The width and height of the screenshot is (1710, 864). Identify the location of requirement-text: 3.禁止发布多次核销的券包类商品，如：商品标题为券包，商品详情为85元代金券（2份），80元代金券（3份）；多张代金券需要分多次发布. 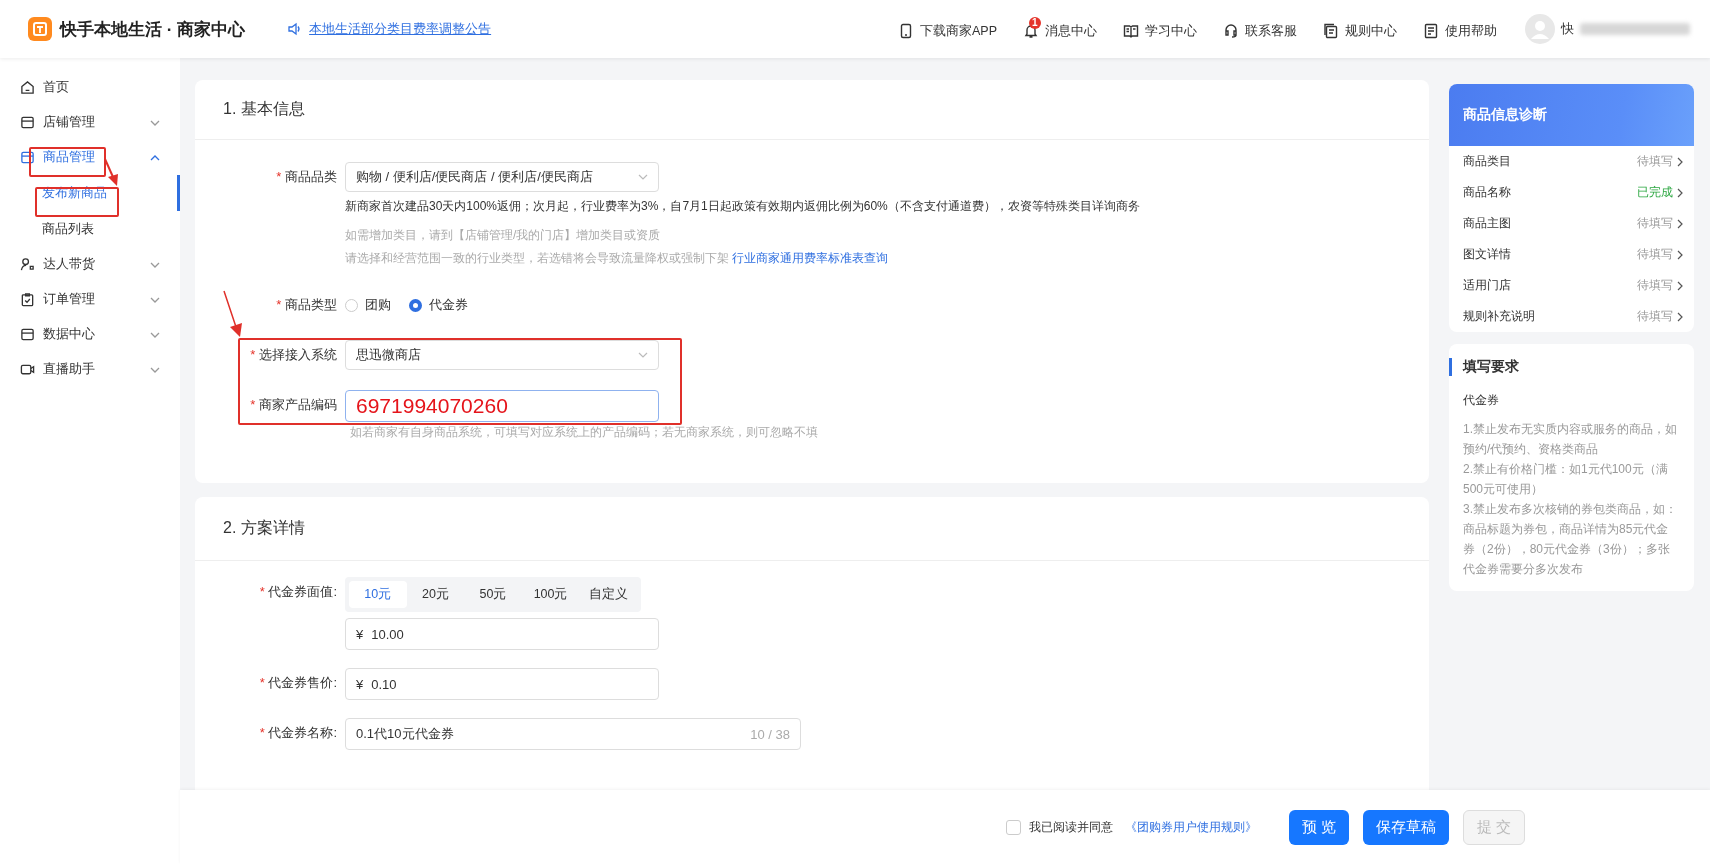
(1570, 539).